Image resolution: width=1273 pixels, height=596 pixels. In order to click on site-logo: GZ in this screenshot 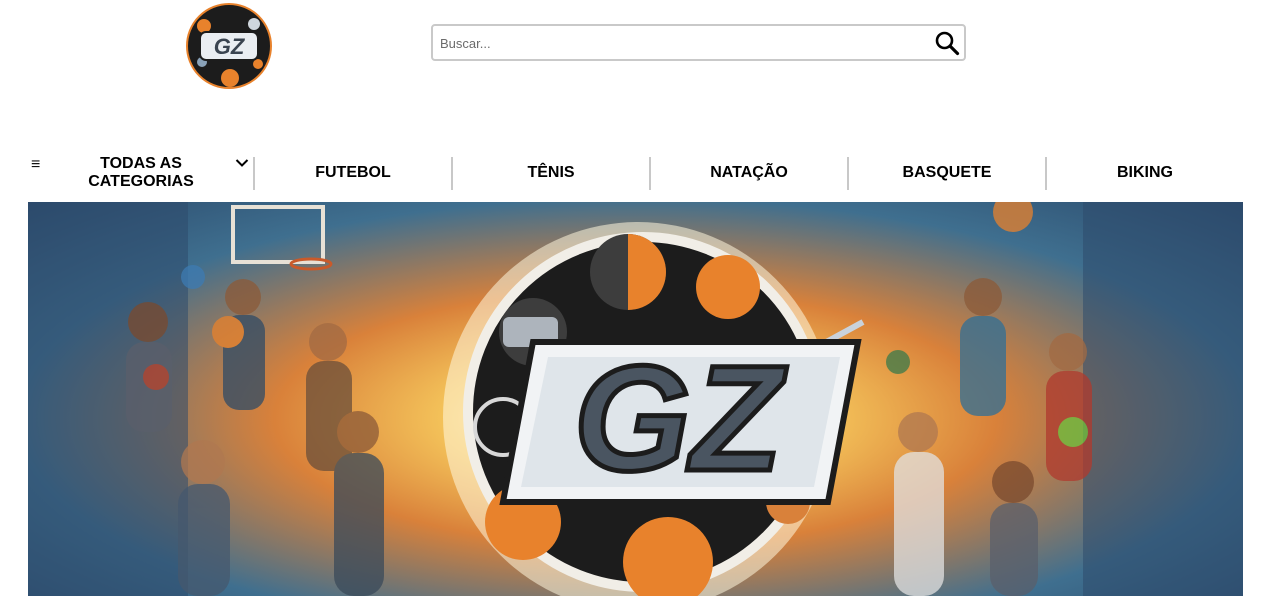, I will do `click(229, 46)`.